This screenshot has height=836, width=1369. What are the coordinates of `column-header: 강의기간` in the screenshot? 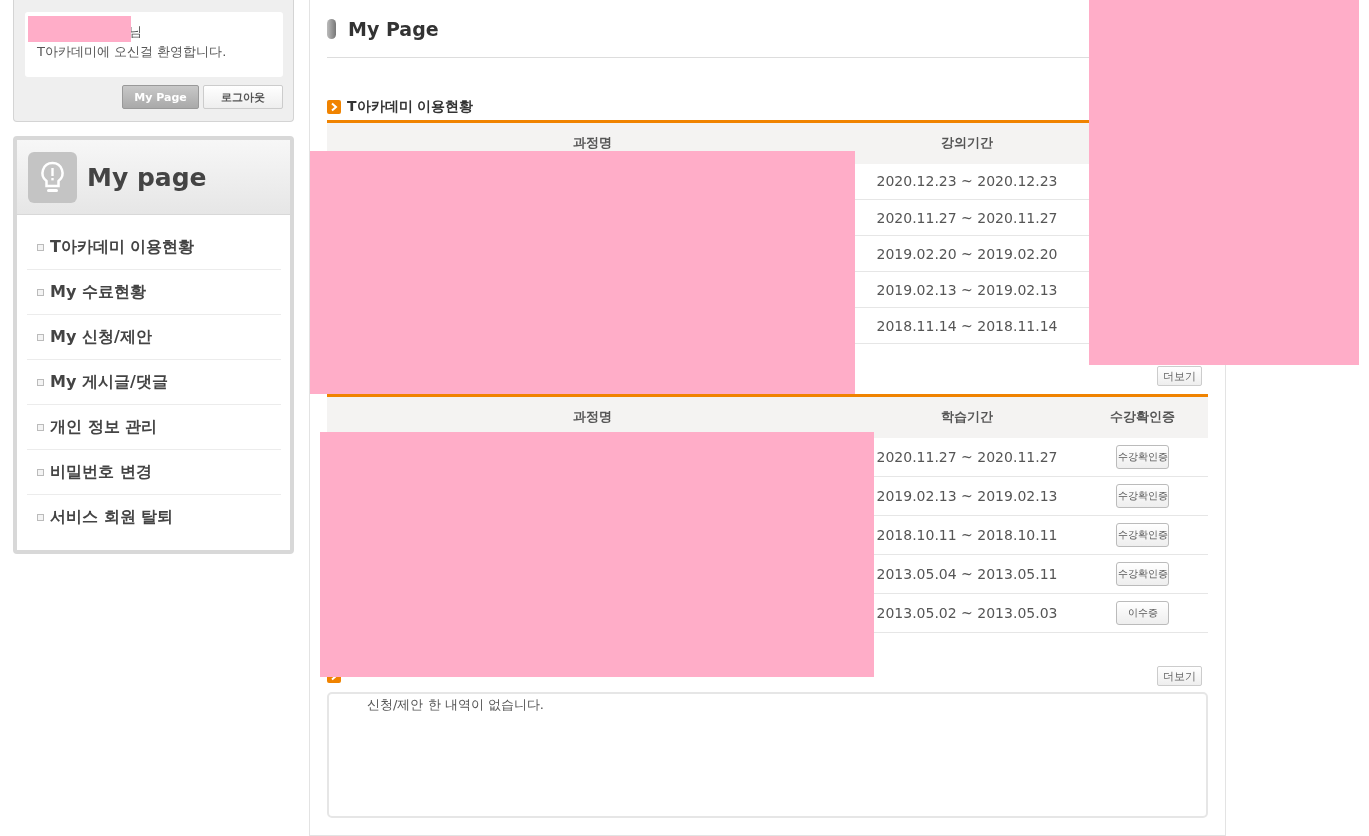 It's located at (967, 142).